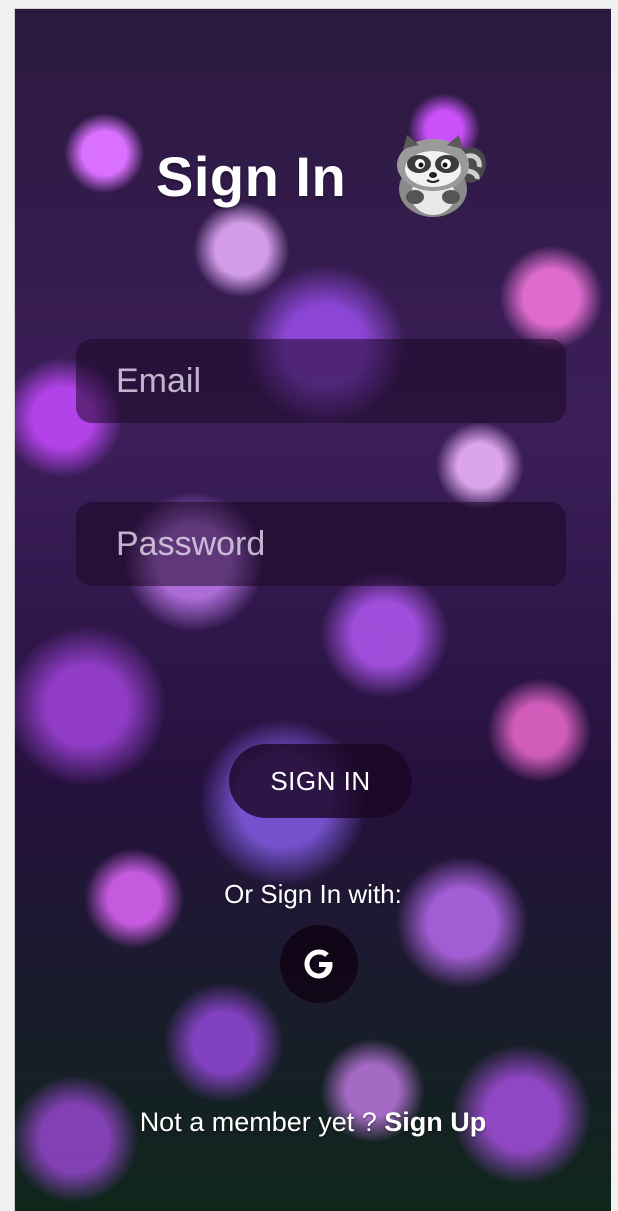 This screenshot has width=618, height=1211. I want to click on password-field, so click(321, 544).